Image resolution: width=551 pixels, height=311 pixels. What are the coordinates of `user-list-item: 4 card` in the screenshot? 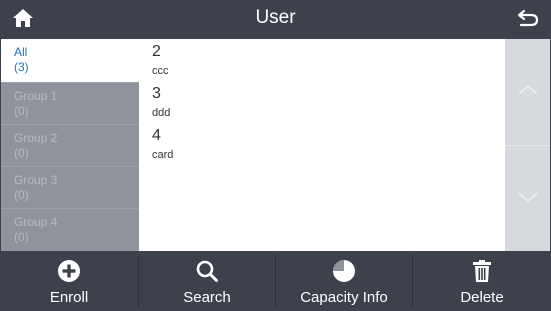 It's located at (162, 144).